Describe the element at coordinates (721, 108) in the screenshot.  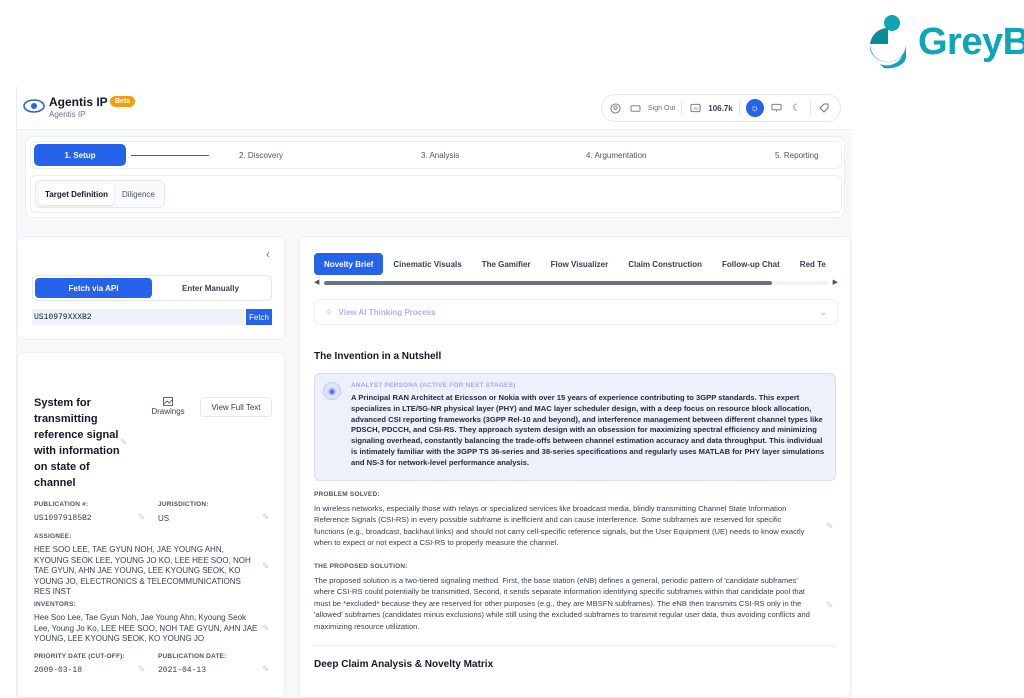
I see `header-toolbar: Sign Out AI 106.7k ☼ ☾` at that location.